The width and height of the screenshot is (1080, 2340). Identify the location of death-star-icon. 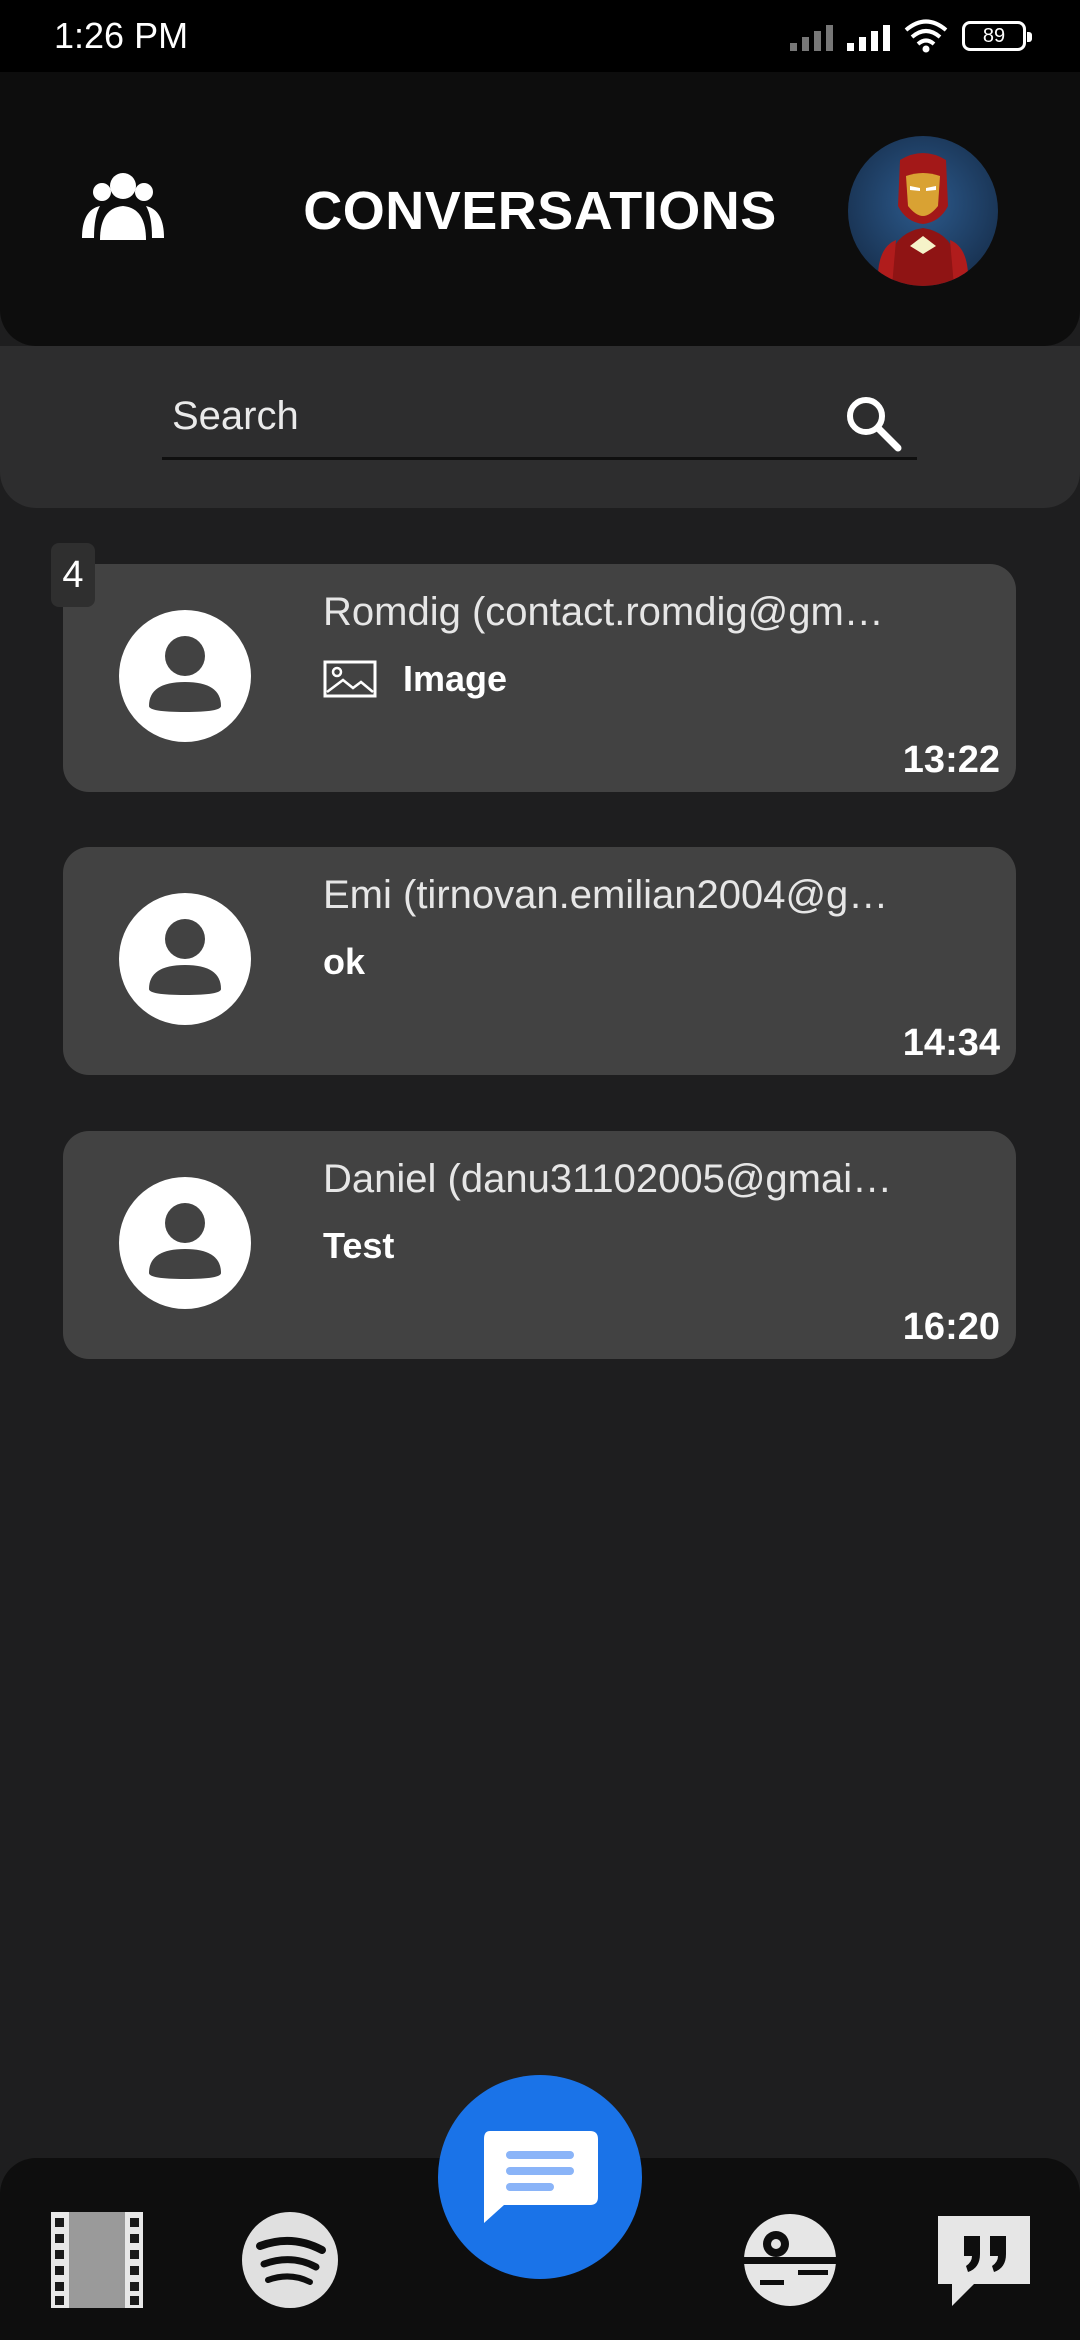
(790, 2260).